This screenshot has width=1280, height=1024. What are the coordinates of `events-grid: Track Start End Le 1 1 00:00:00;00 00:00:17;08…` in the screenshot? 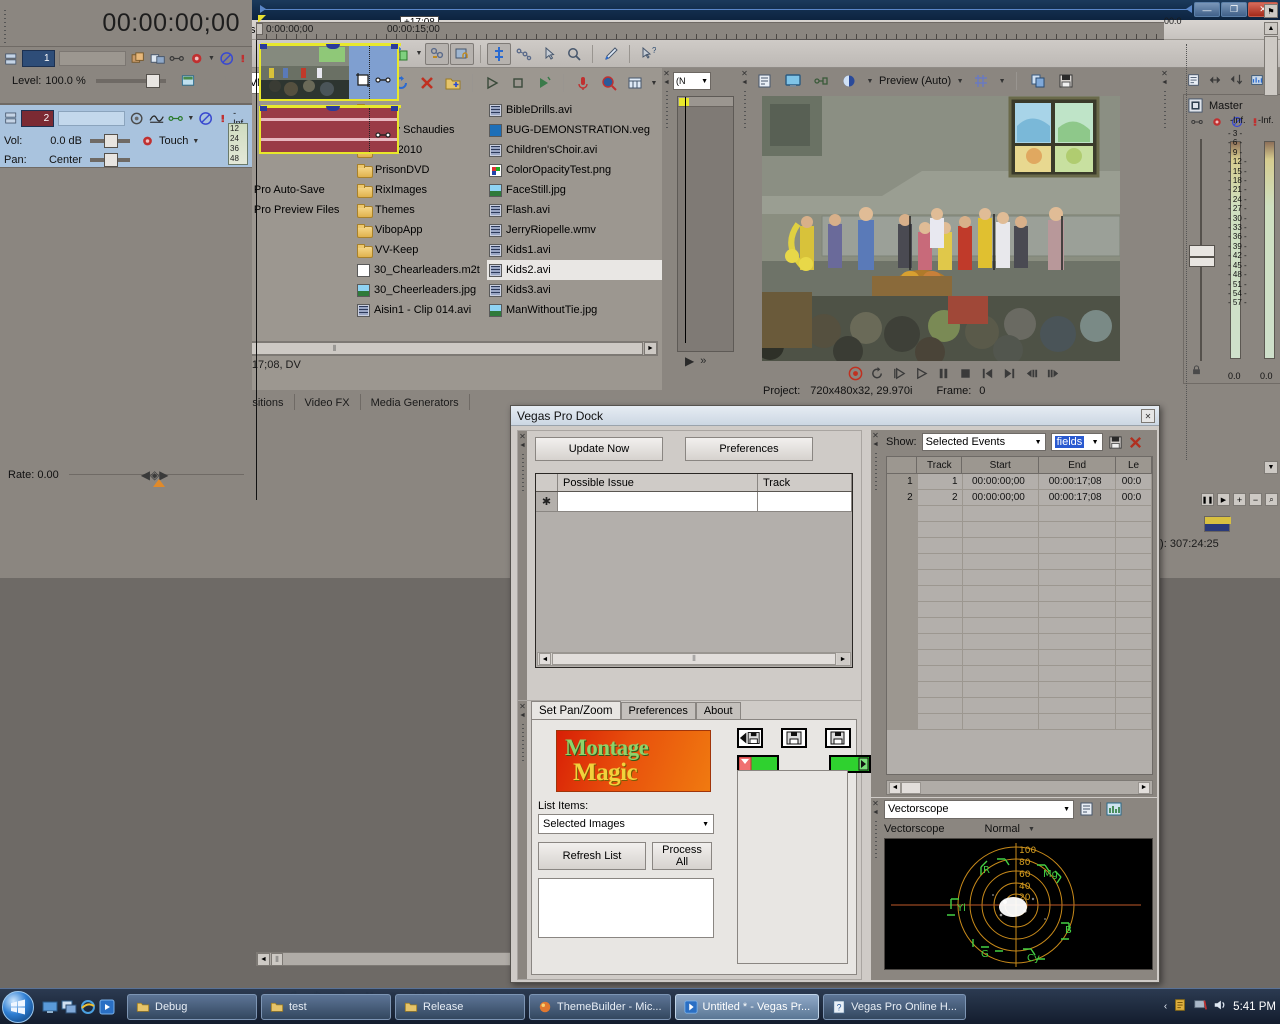 It's located at (1019, 615).